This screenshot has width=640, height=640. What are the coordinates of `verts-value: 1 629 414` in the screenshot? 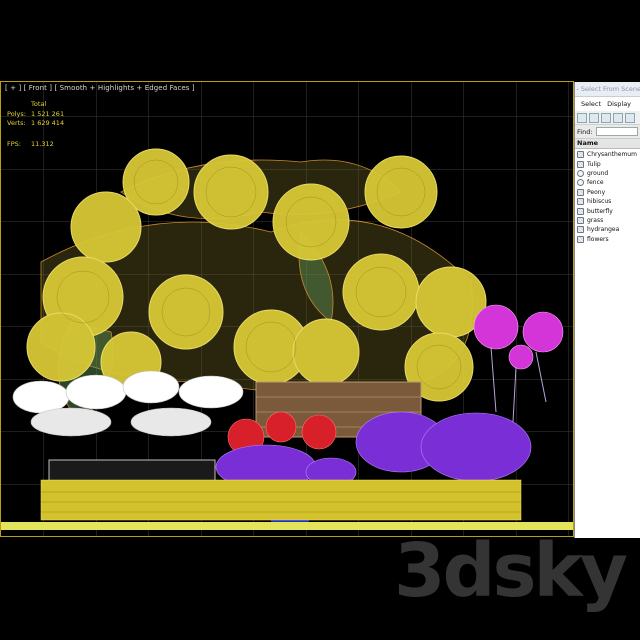 It's located at (48, 123).